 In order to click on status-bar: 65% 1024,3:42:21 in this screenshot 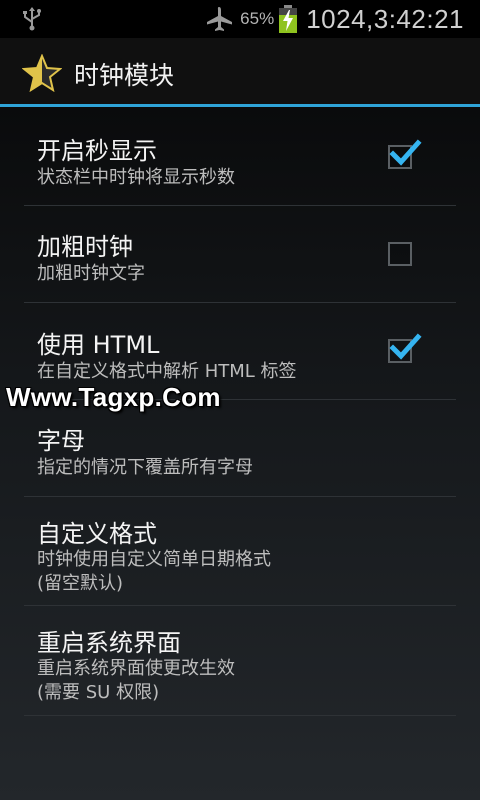, I will do `click(240, 19)`.